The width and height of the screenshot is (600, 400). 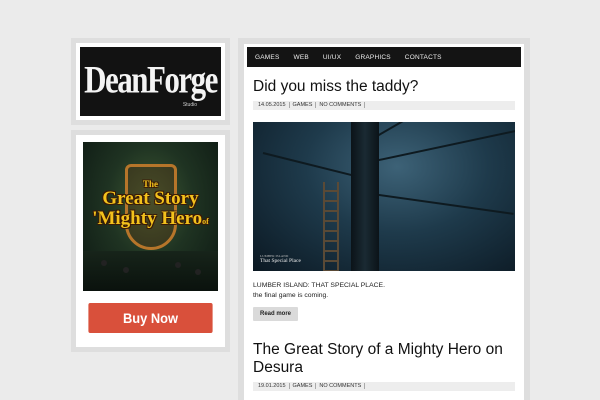 I want to click on post-meta: 19.01.2015 GAMES NO COMMENTS, so click(x=384, y=386).